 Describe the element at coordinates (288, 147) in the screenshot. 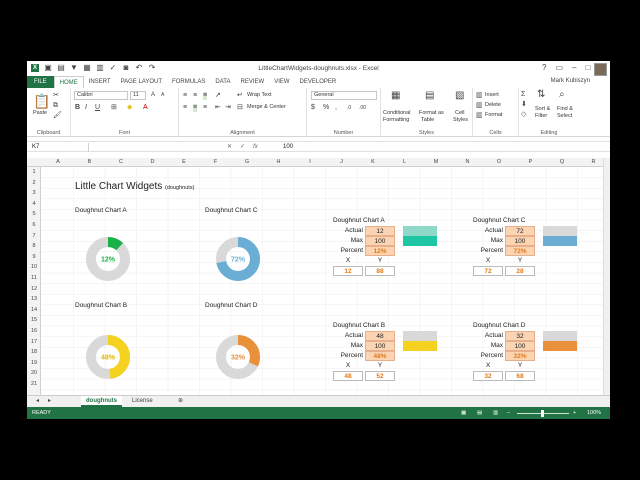

I see `formula-input: 100` at that location.